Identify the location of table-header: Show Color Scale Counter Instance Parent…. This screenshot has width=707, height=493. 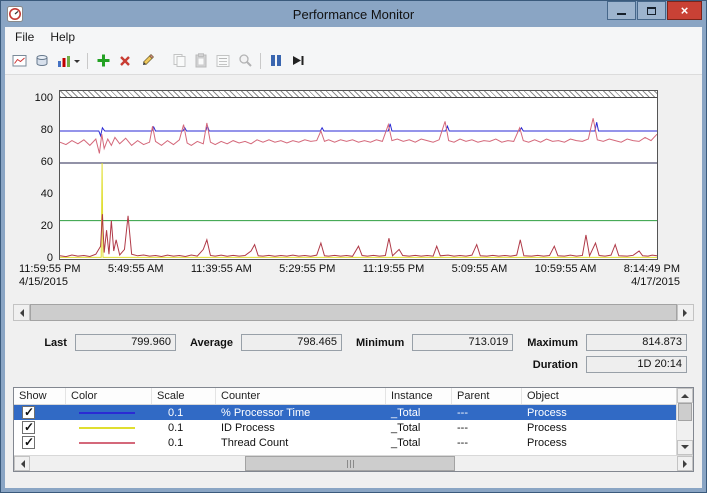
(345, 396).